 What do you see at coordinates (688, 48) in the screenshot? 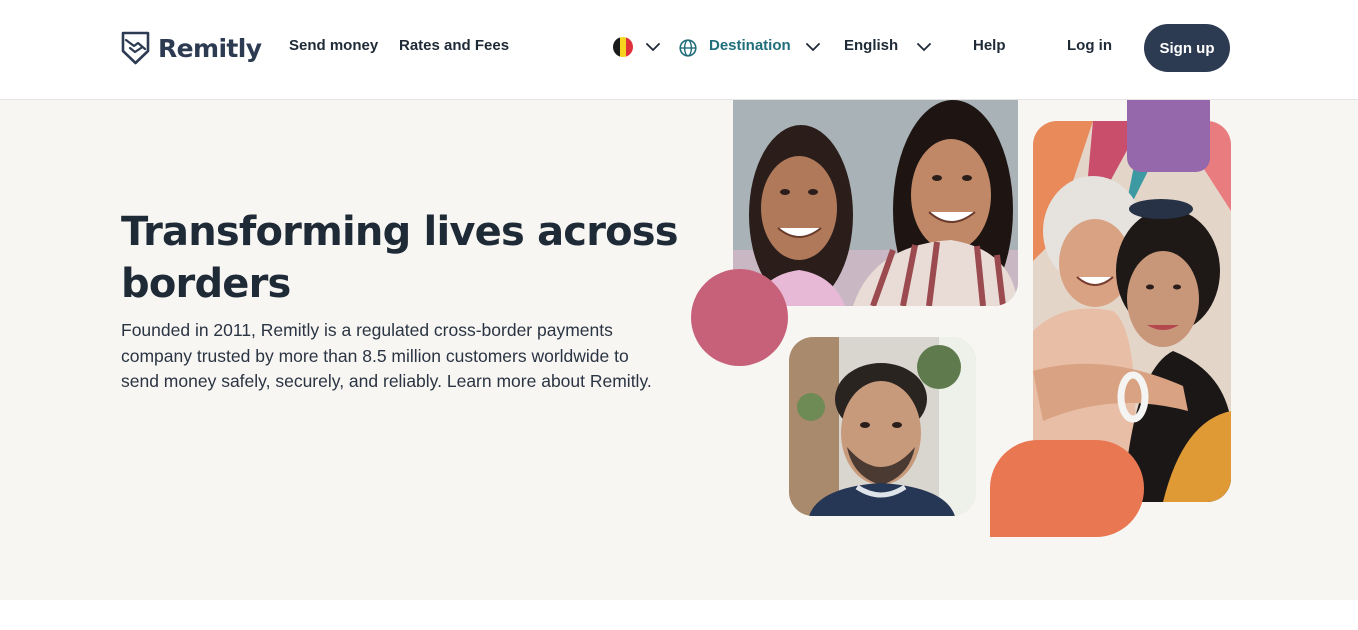
I see `globe-icon` at bounding box center [688, 48].